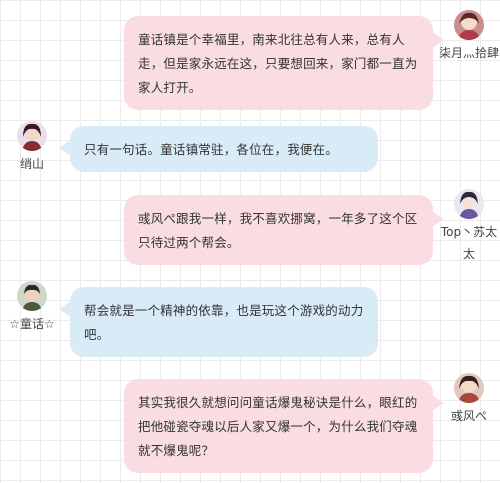 The image size is (500, 483). What do you see at coordinates (468, 53) in the screenshot?
I see `author-name: 柒月灬拾肆` at bounding box center [468, 53].